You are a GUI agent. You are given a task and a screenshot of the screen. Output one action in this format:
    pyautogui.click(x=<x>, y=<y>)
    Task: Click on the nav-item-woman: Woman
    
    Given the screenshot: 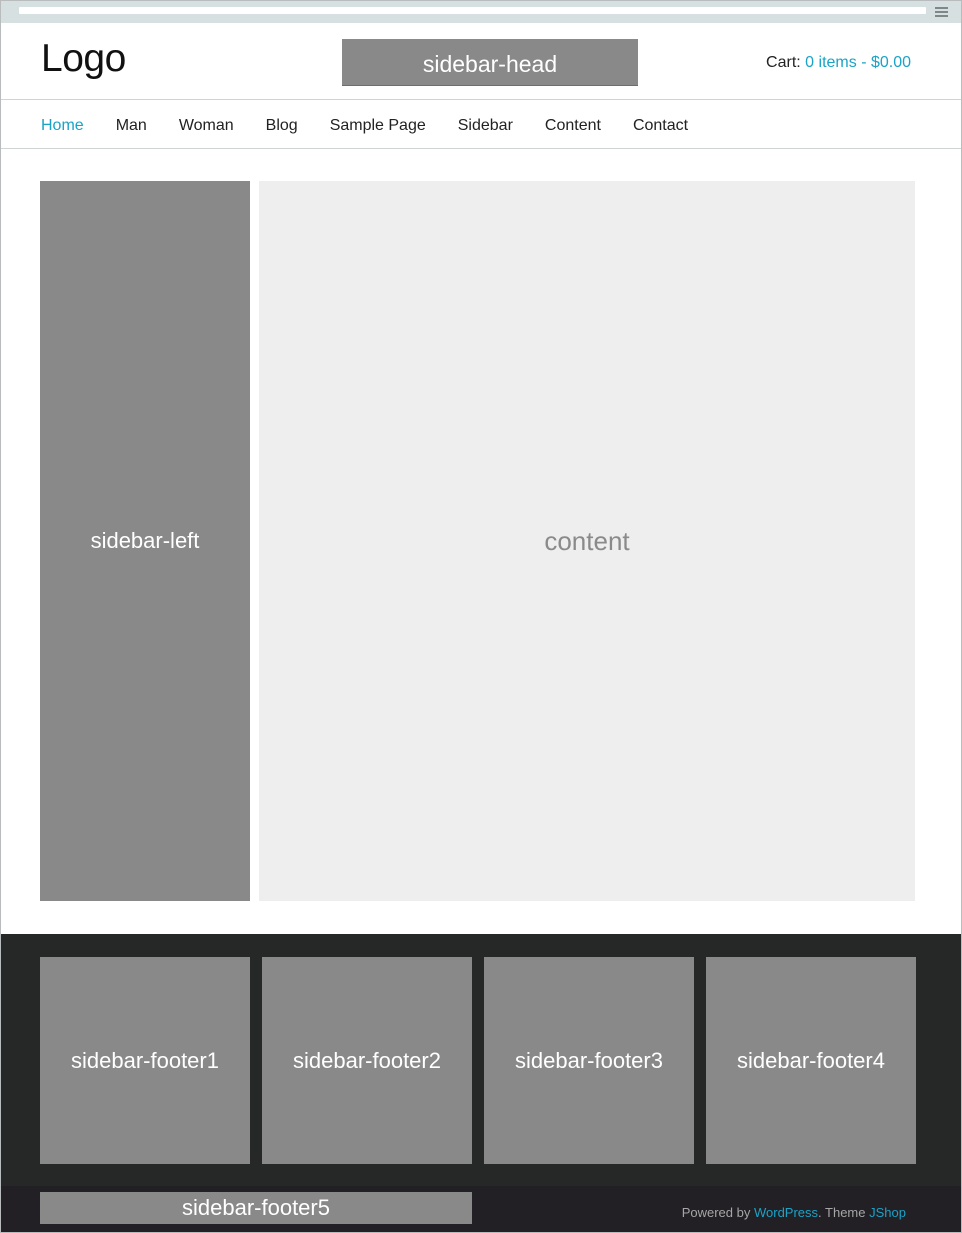 What is the action you would take?
    pyautogui.click(x=206, y=126)
    